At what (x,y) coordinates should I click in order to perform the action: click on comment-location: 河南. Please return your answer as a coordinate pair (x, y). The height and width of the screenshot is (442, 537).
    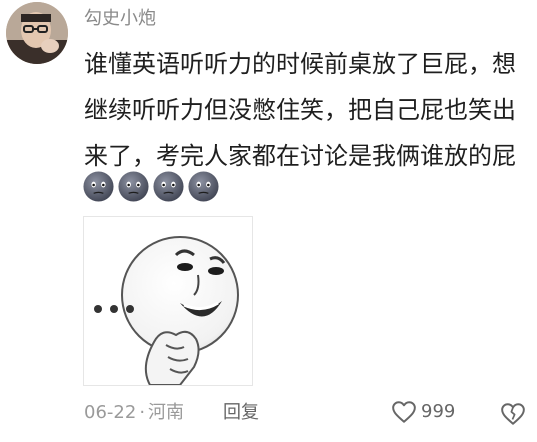
    Looking at the image, I should click on (166, 412).